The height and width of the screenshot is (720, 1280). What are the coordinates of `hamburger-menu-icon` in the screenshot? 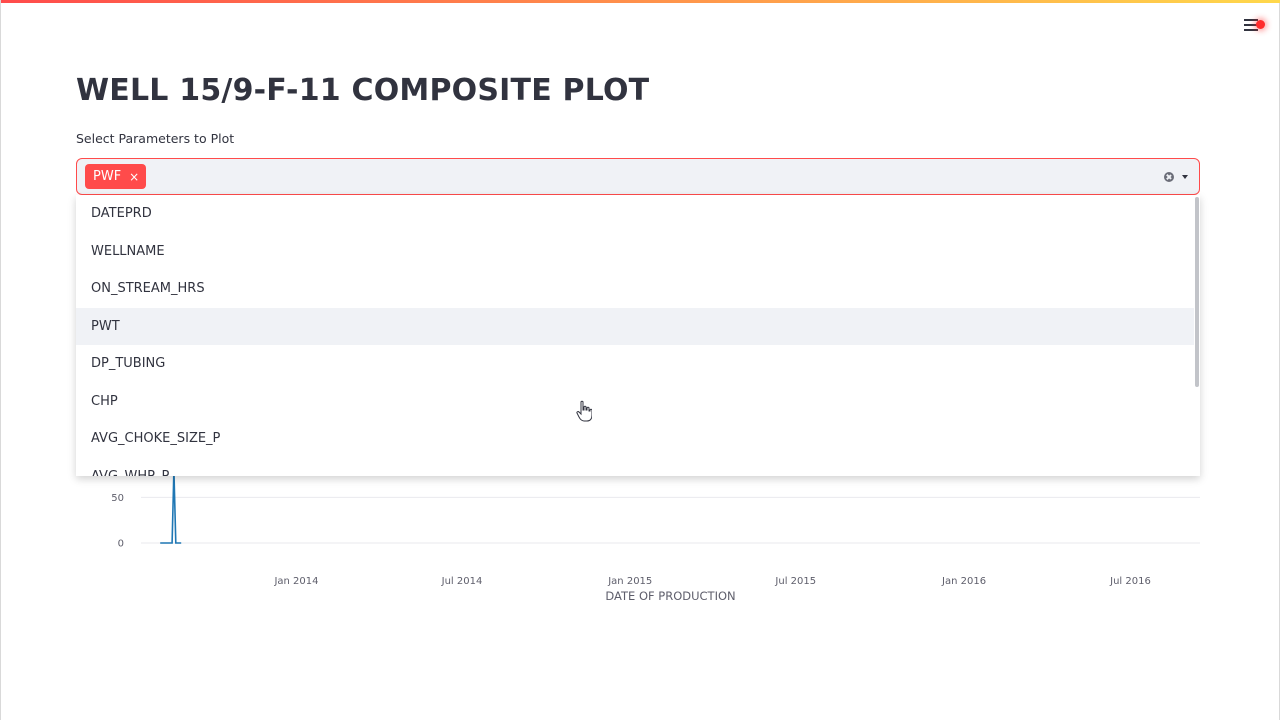 It's located at (1253, 25).